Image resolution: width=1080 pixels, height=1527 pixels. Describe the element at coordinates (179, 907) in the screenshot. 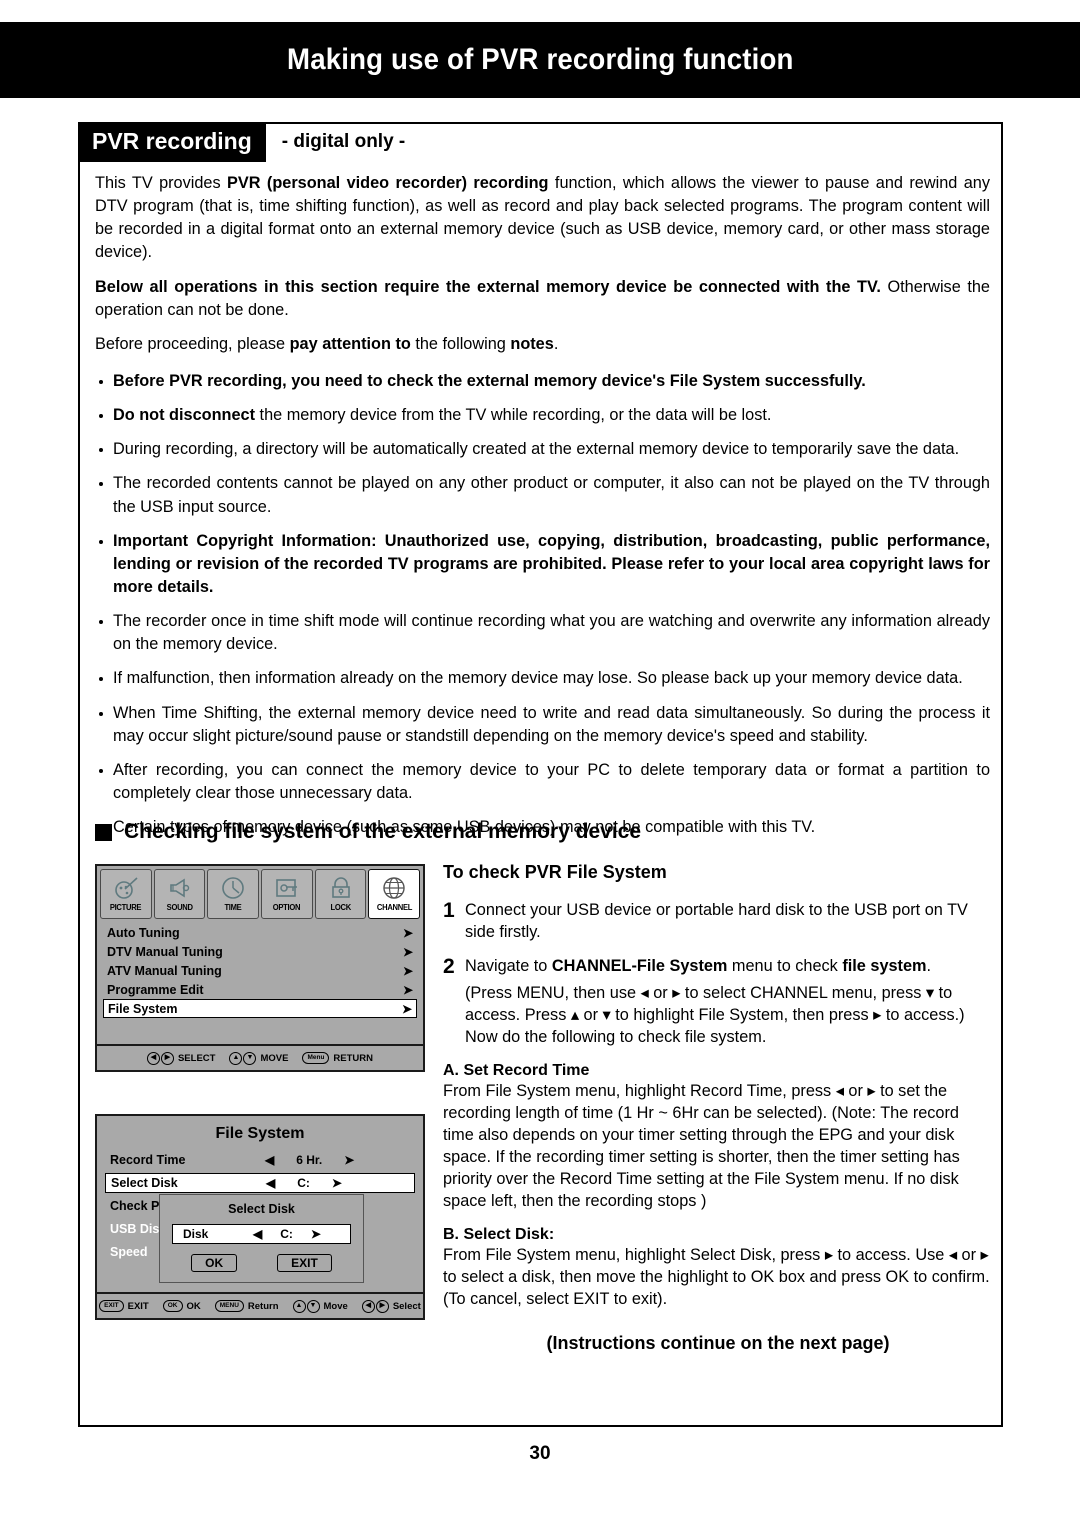

I see `osd-icon-label: SOUND` at that location.